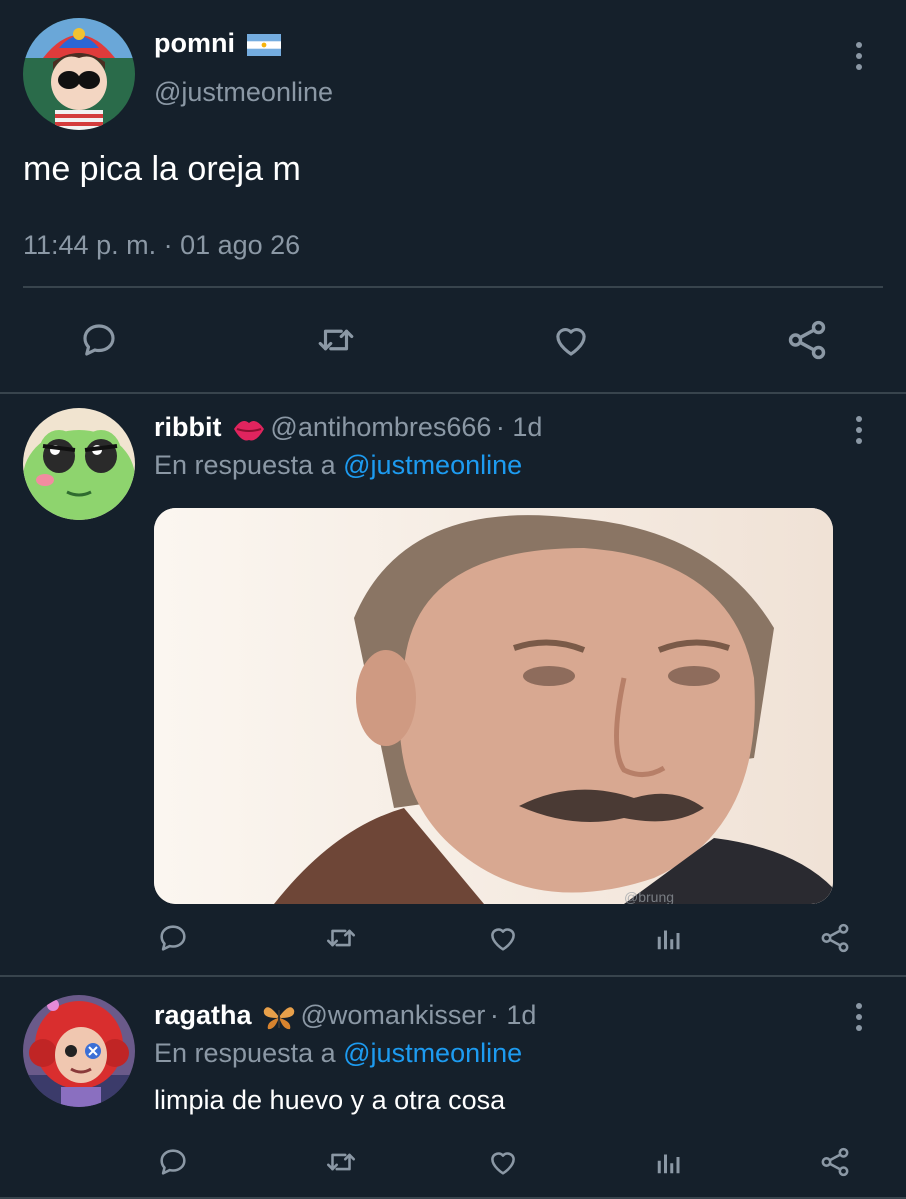 Image resolution: width=906 pixels, height=1199 pixels. Describe the element at coordinates (649, 896) in the screenshot. I see `media-watermark: @brung` at that location.